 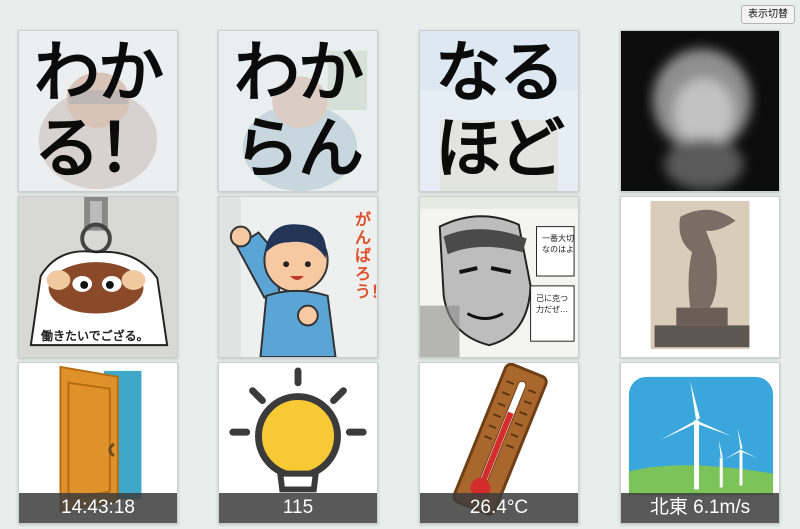 I want to click on reaction-text-wakaru: わか る！, so click(x=99, y=110).